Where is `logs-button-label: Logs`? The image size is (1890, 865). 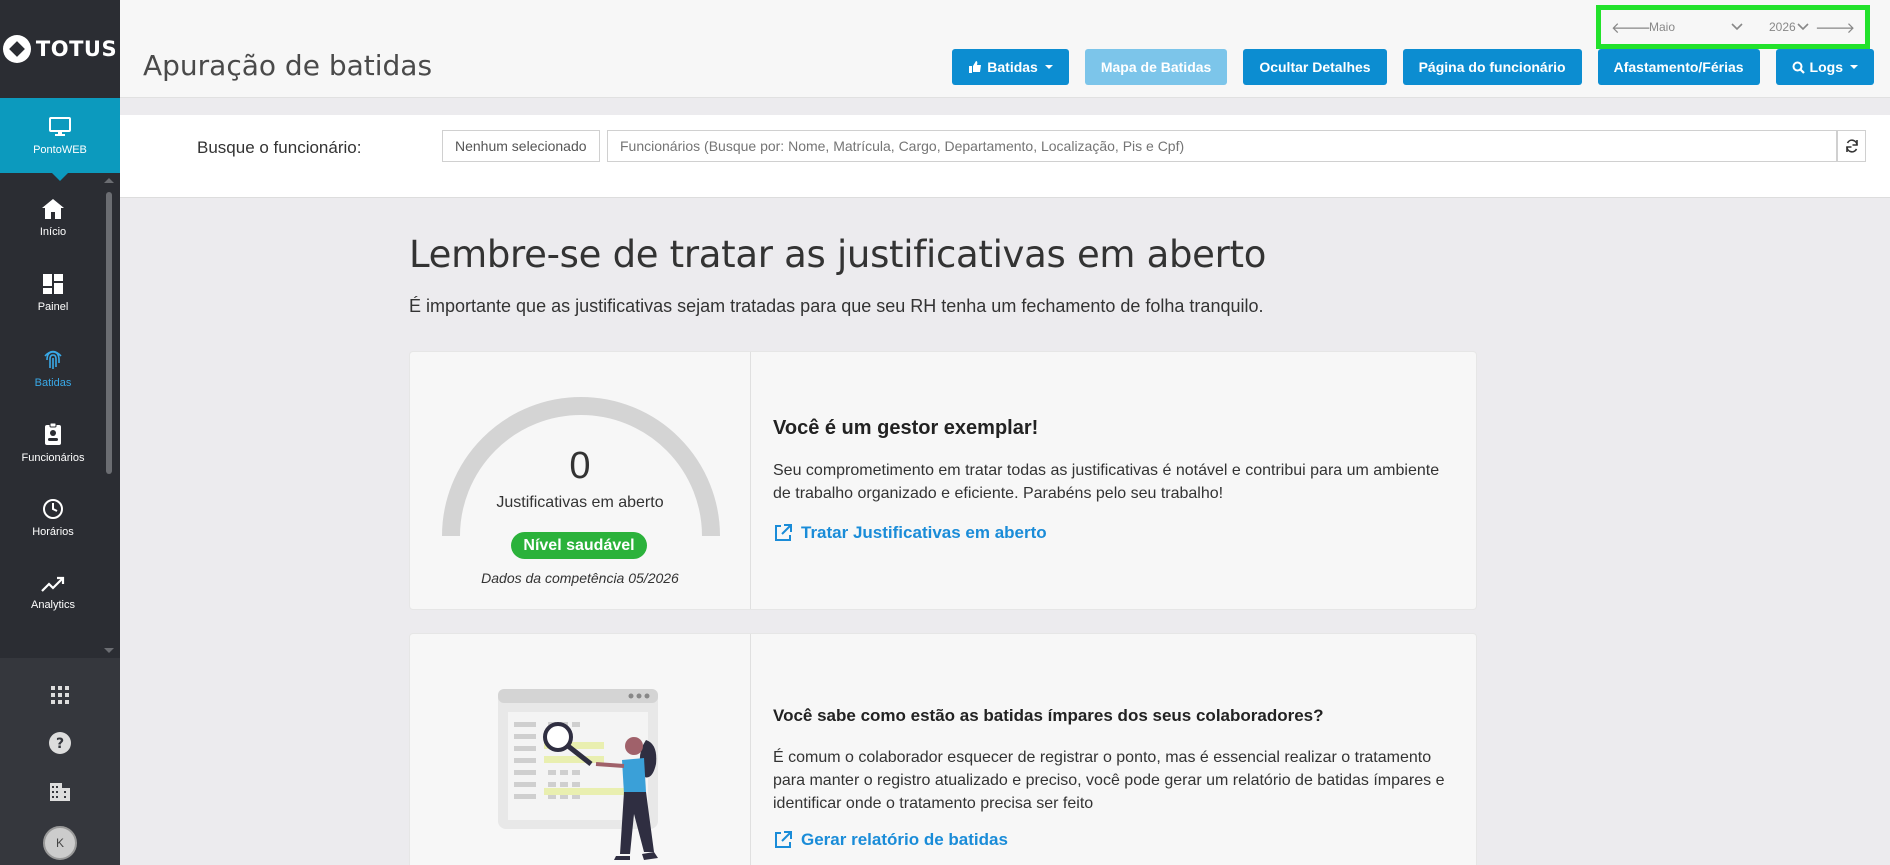
logs-button-label: Logs is located at coordinates (1826, 67).